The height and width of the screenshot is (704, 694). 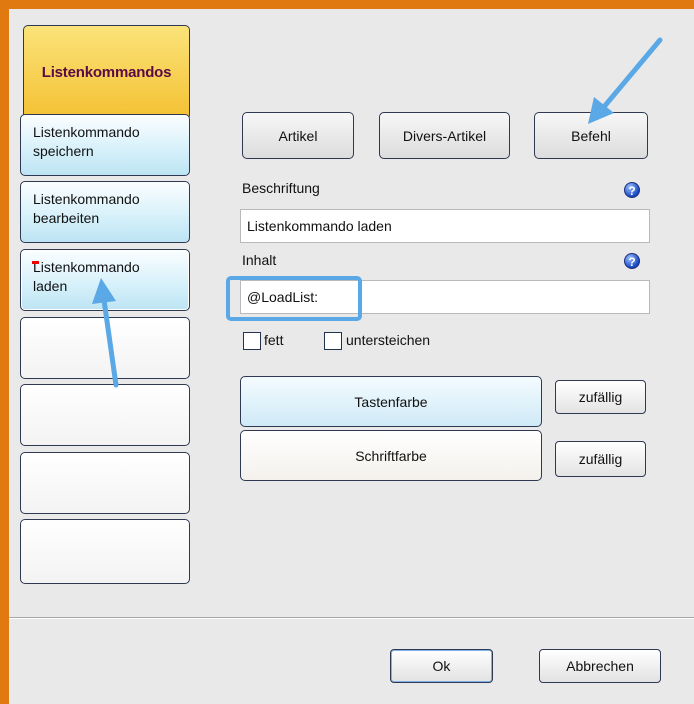 I want to click on cancel-button-label: Abbrechen, so click(x=600, y=666).